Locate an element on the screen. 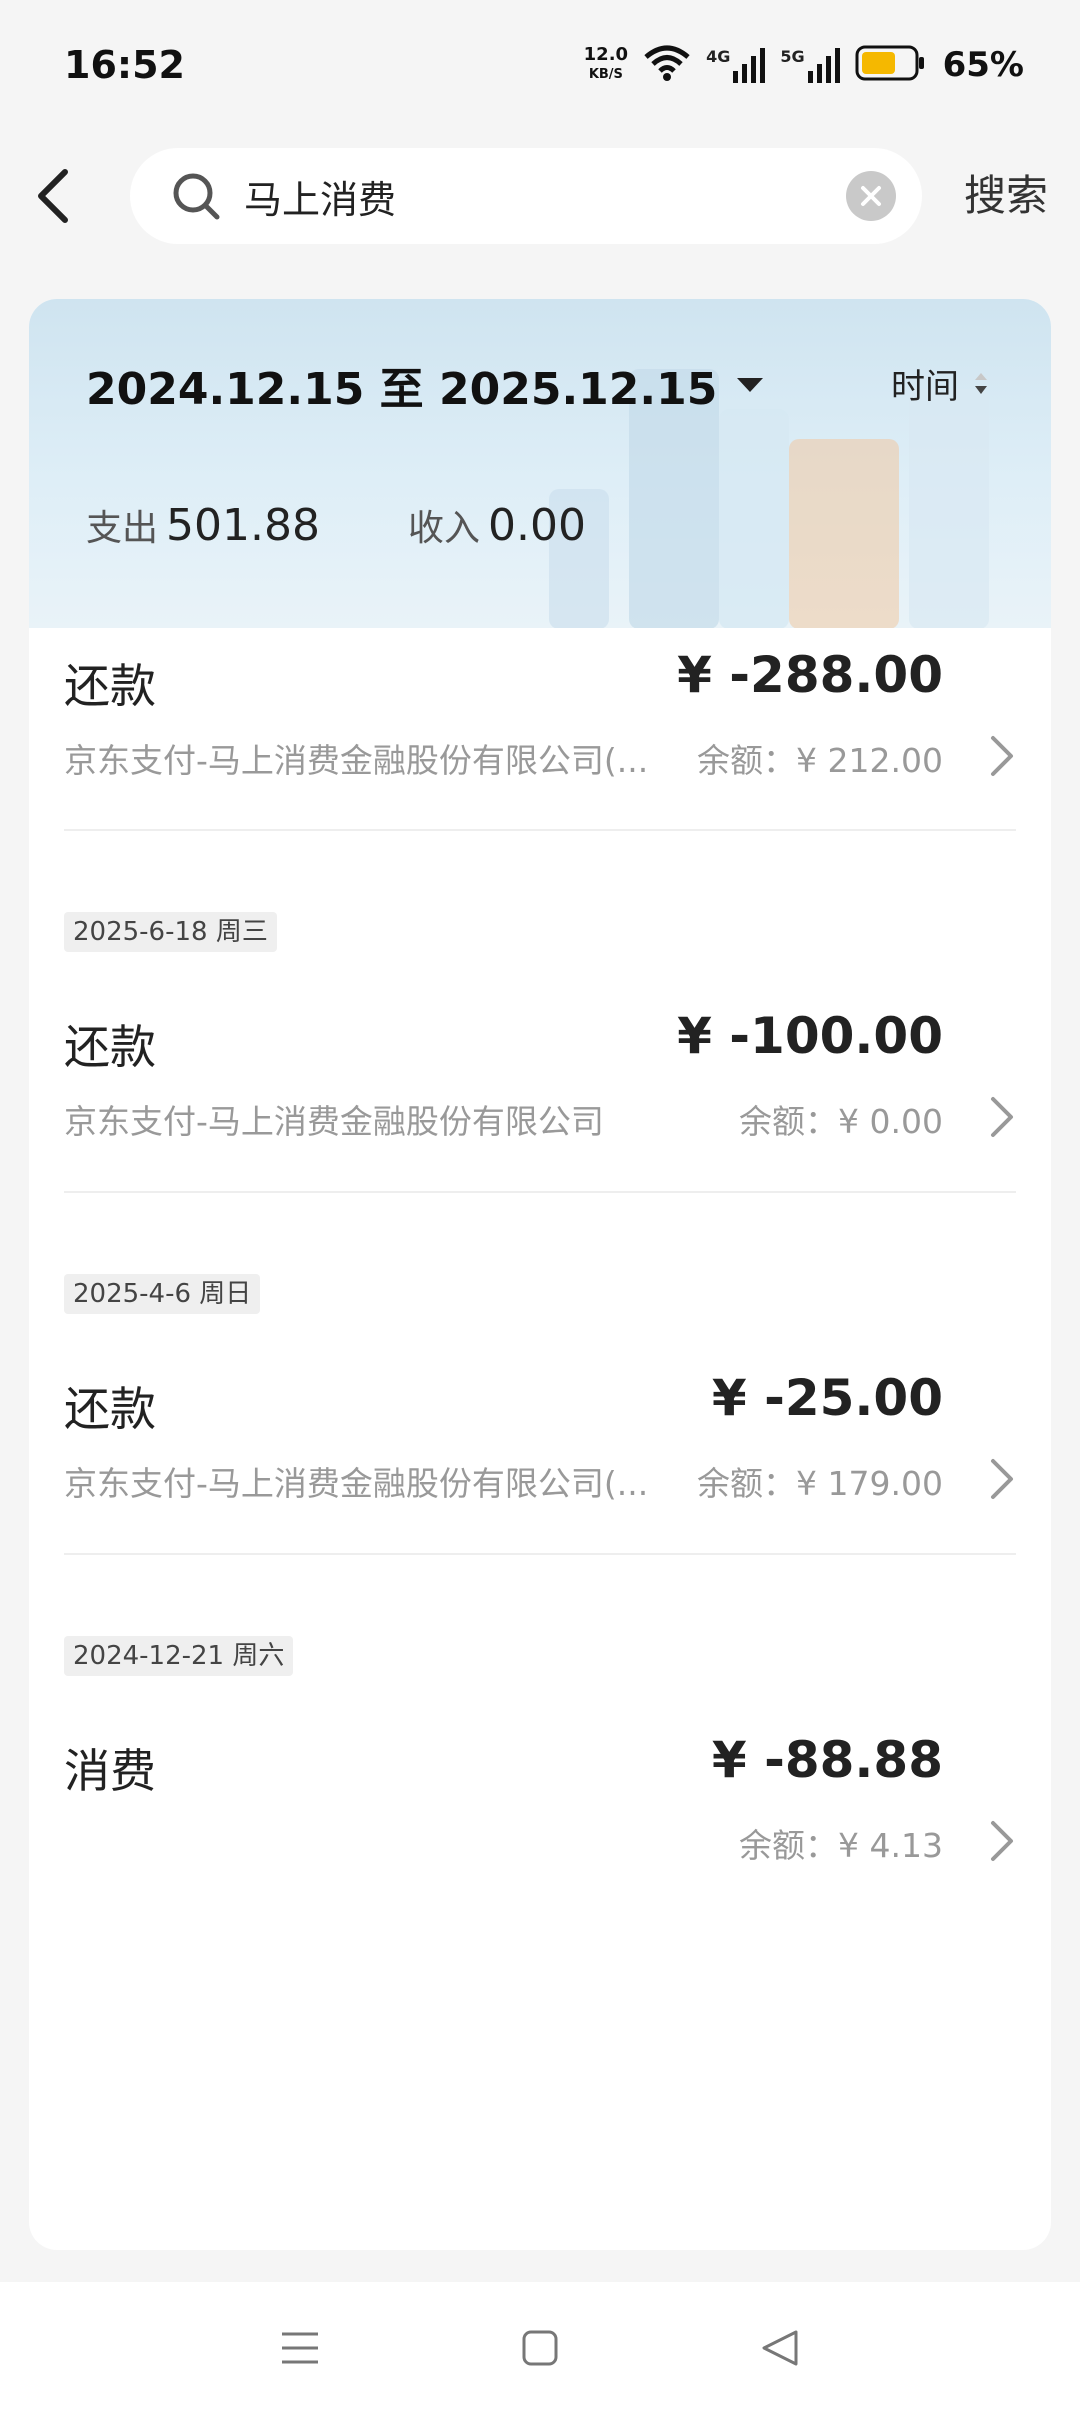 The height and width of the screenshot is (2414, 1080). transaction-amount: ¥ -288.00 is located at coordinates (810, 675).